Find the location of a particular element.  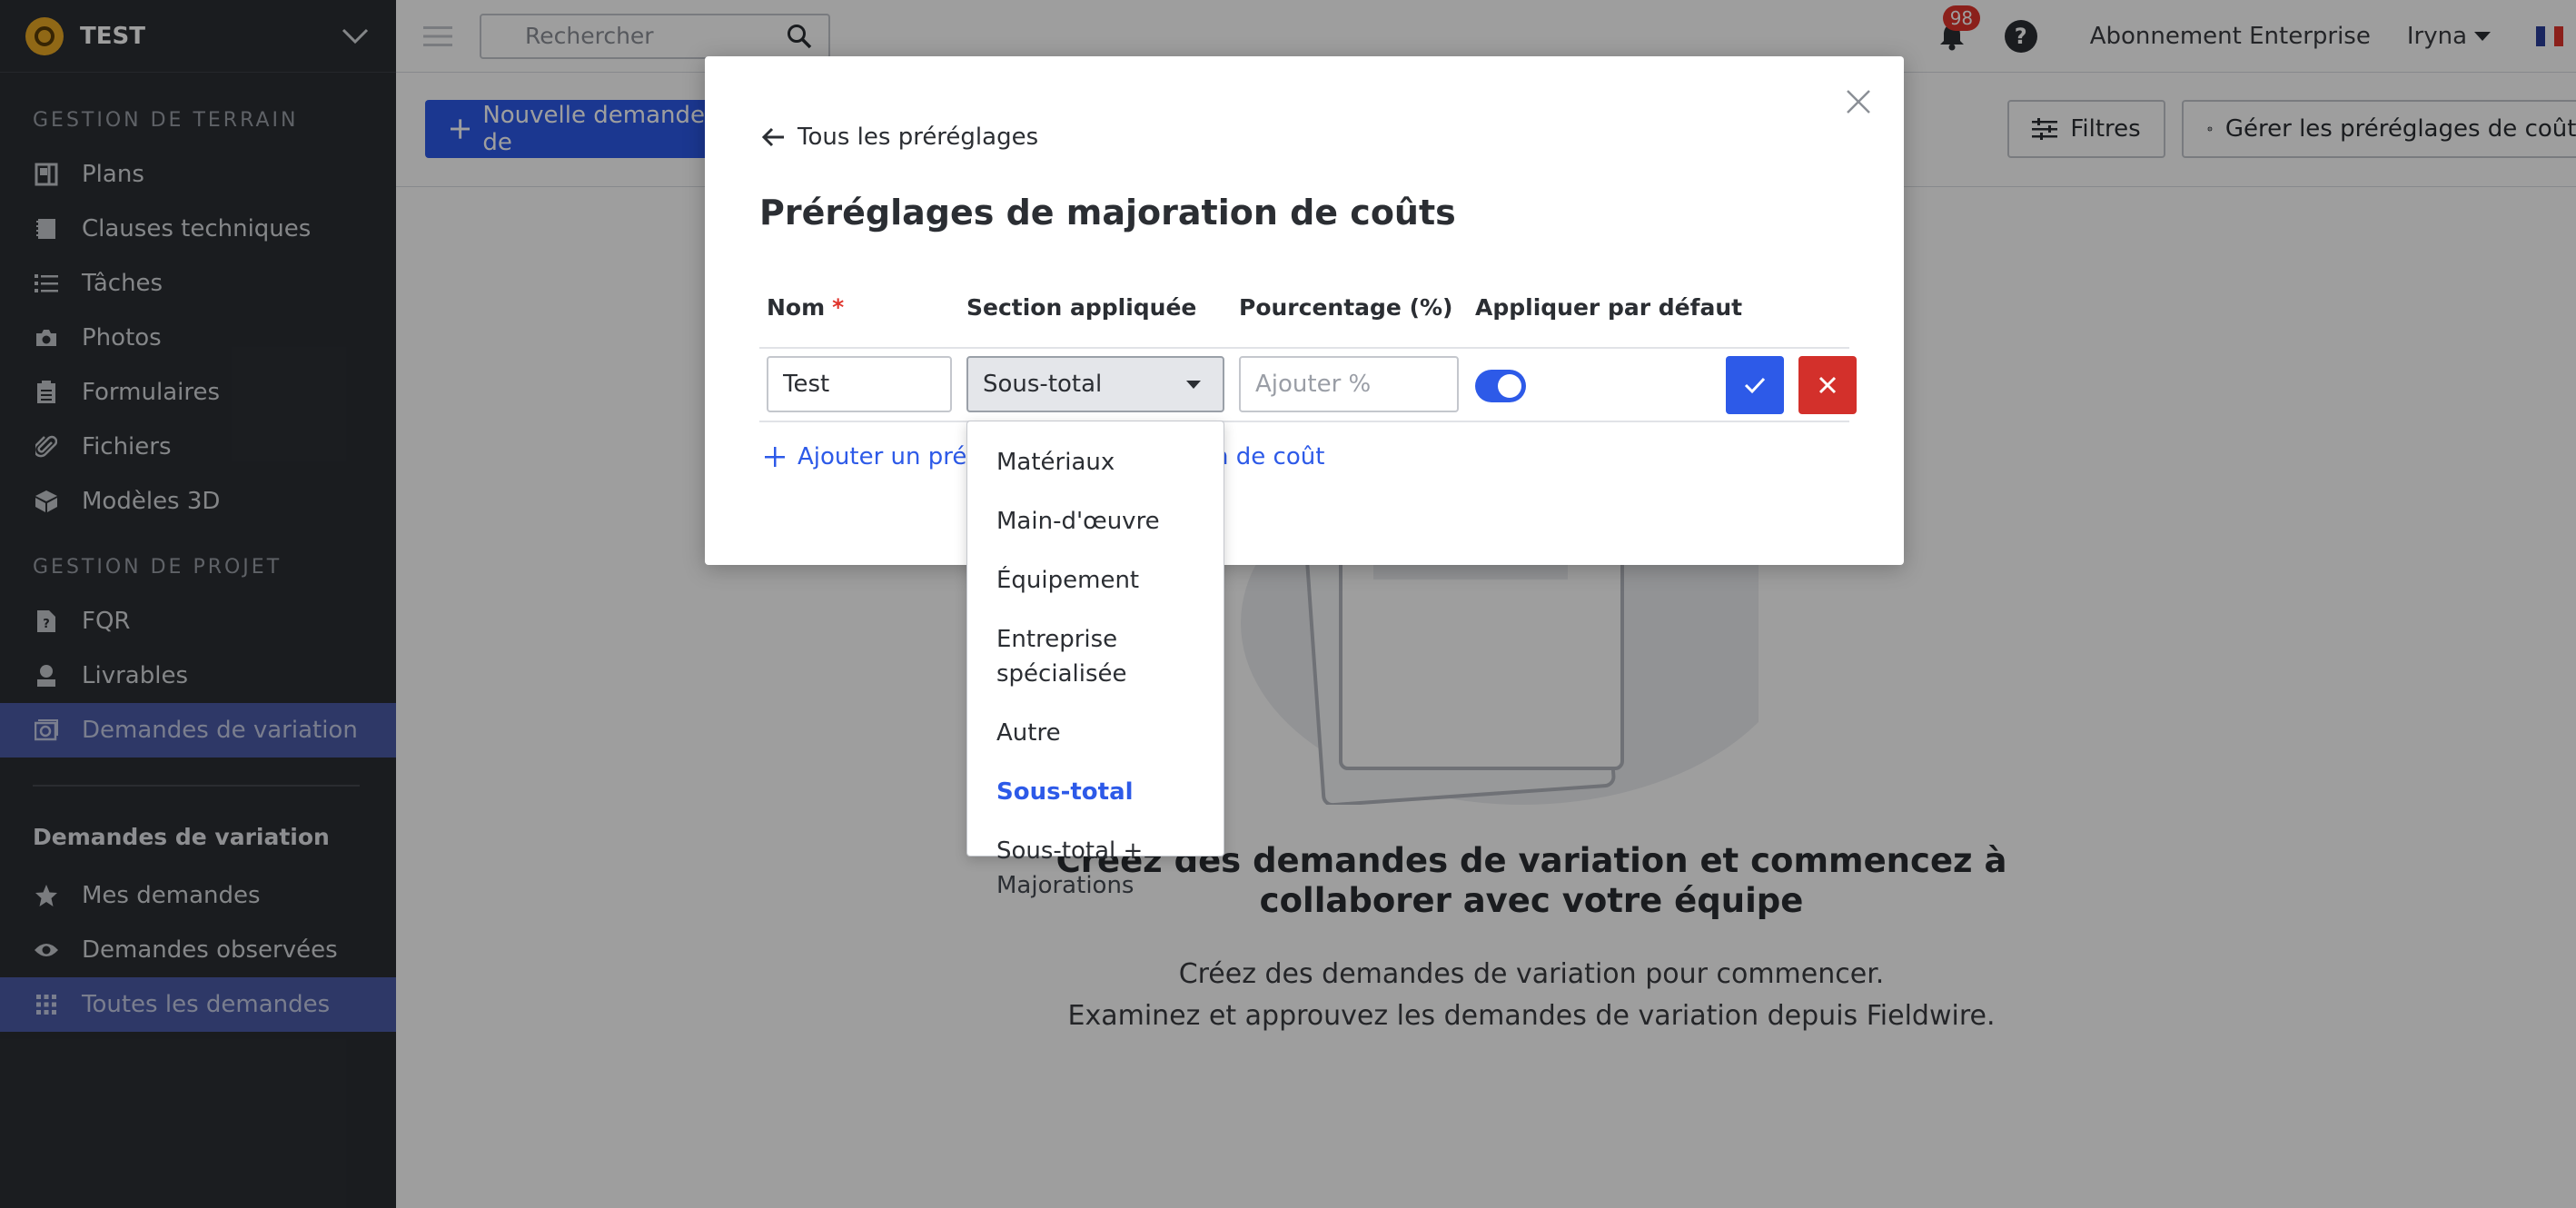

section-select: Sous-total is located at coordinates (1095, 384).